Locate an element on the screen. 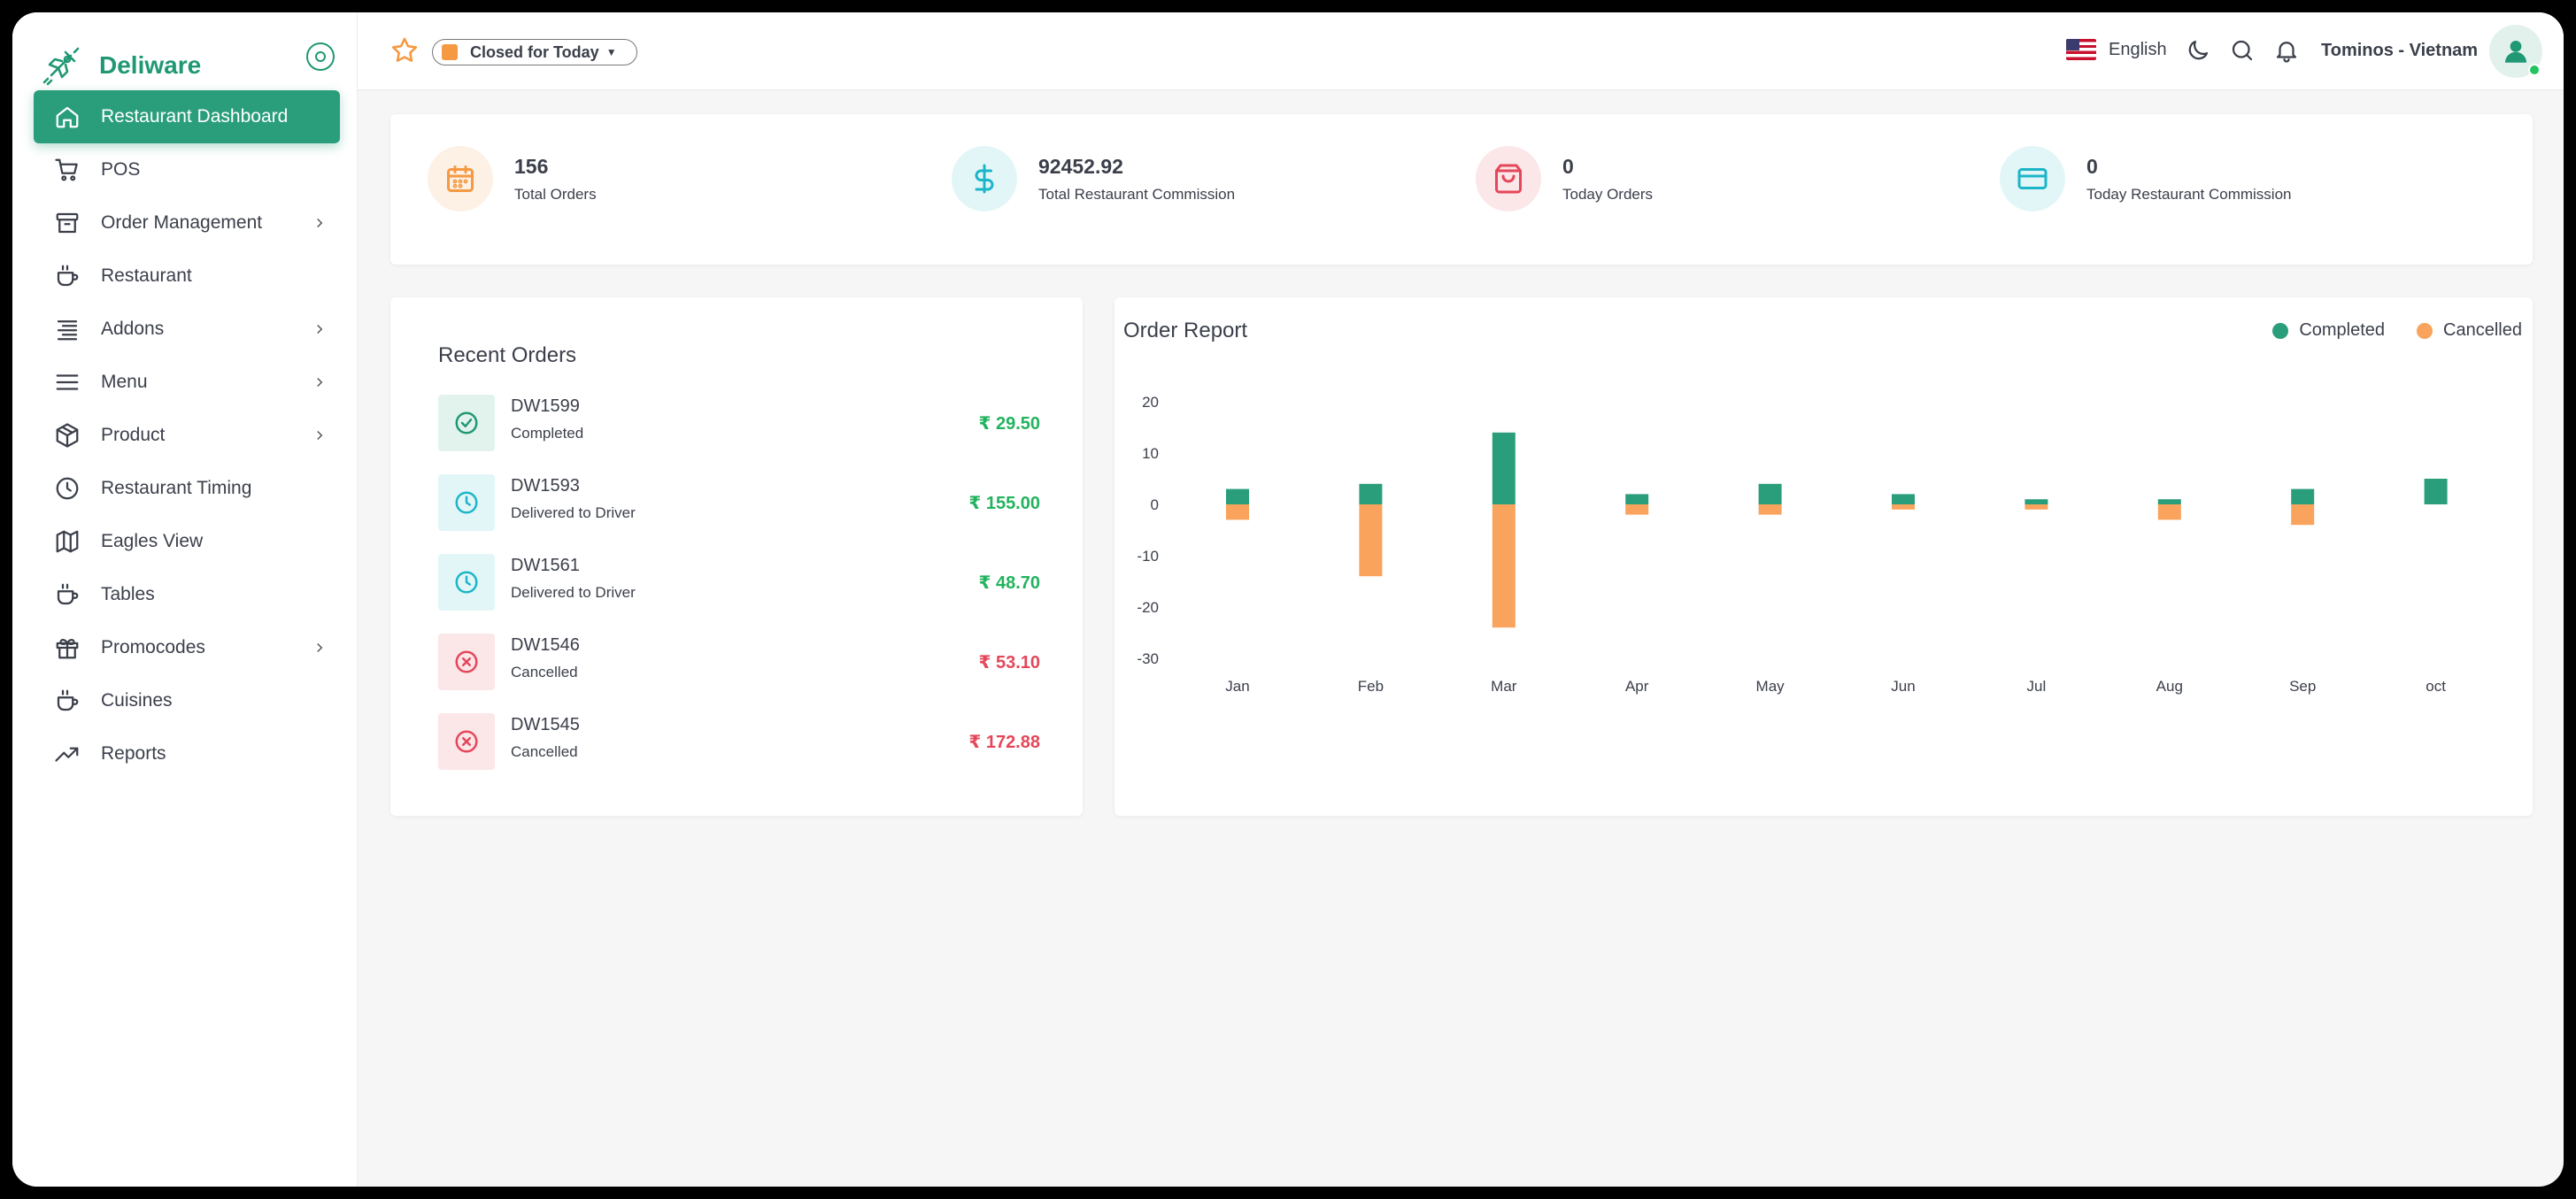 The width and height of the screenshot is (2576, 1199). calendar-icon is located at coordinates (460, 178).